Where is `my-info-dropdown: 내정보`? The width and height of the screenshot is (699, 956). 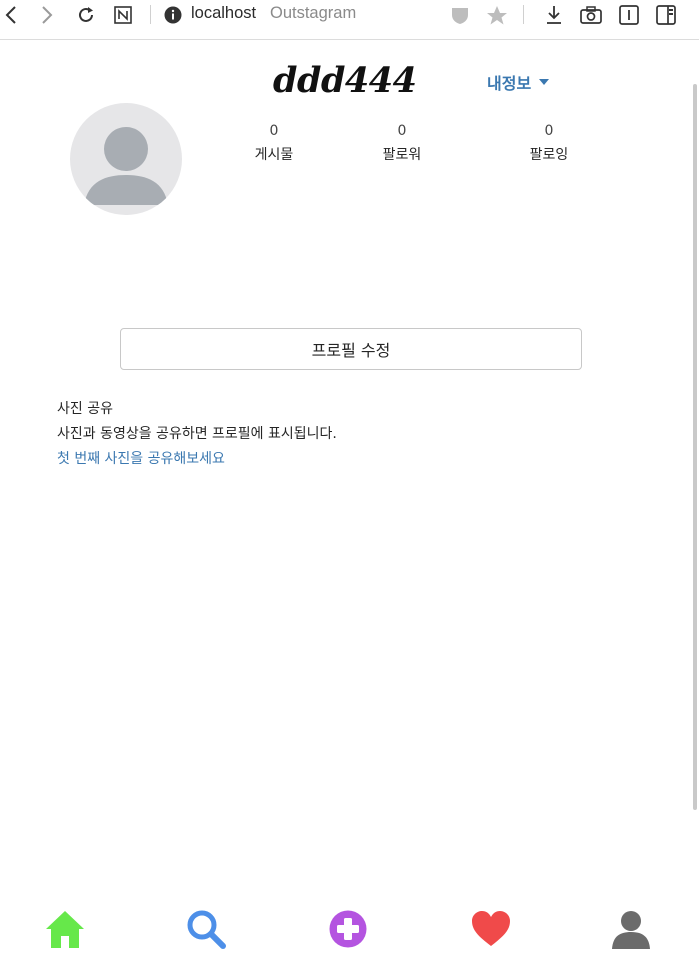
my-info-dropdown: 내정보 is located at coordinates (518, 82).